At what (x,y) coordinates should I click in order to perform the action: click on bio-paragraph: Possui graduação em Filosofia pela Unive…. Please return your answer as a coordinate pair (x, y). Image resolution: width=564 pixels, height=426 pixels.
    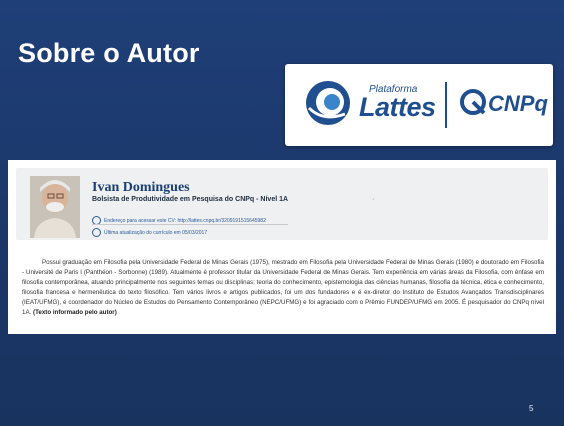
    Looking at the image, I should click on (283, 288).